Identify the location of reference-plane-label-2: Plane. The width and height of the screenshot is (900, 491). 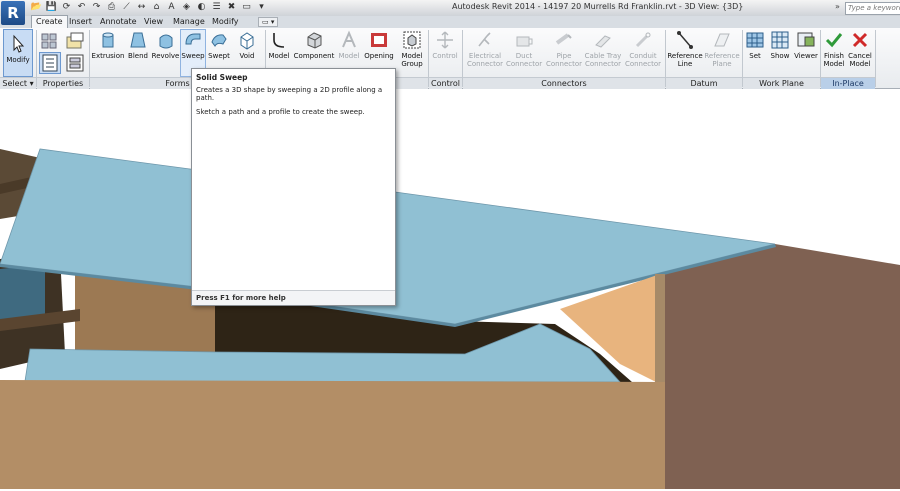
(722, 64).